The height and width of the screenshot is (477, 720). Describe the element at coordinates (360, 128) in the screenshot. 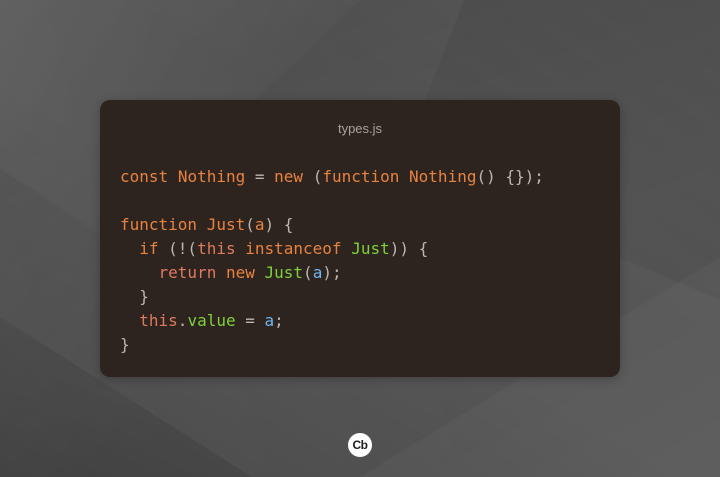

I see `window-title: types.js` at that location.